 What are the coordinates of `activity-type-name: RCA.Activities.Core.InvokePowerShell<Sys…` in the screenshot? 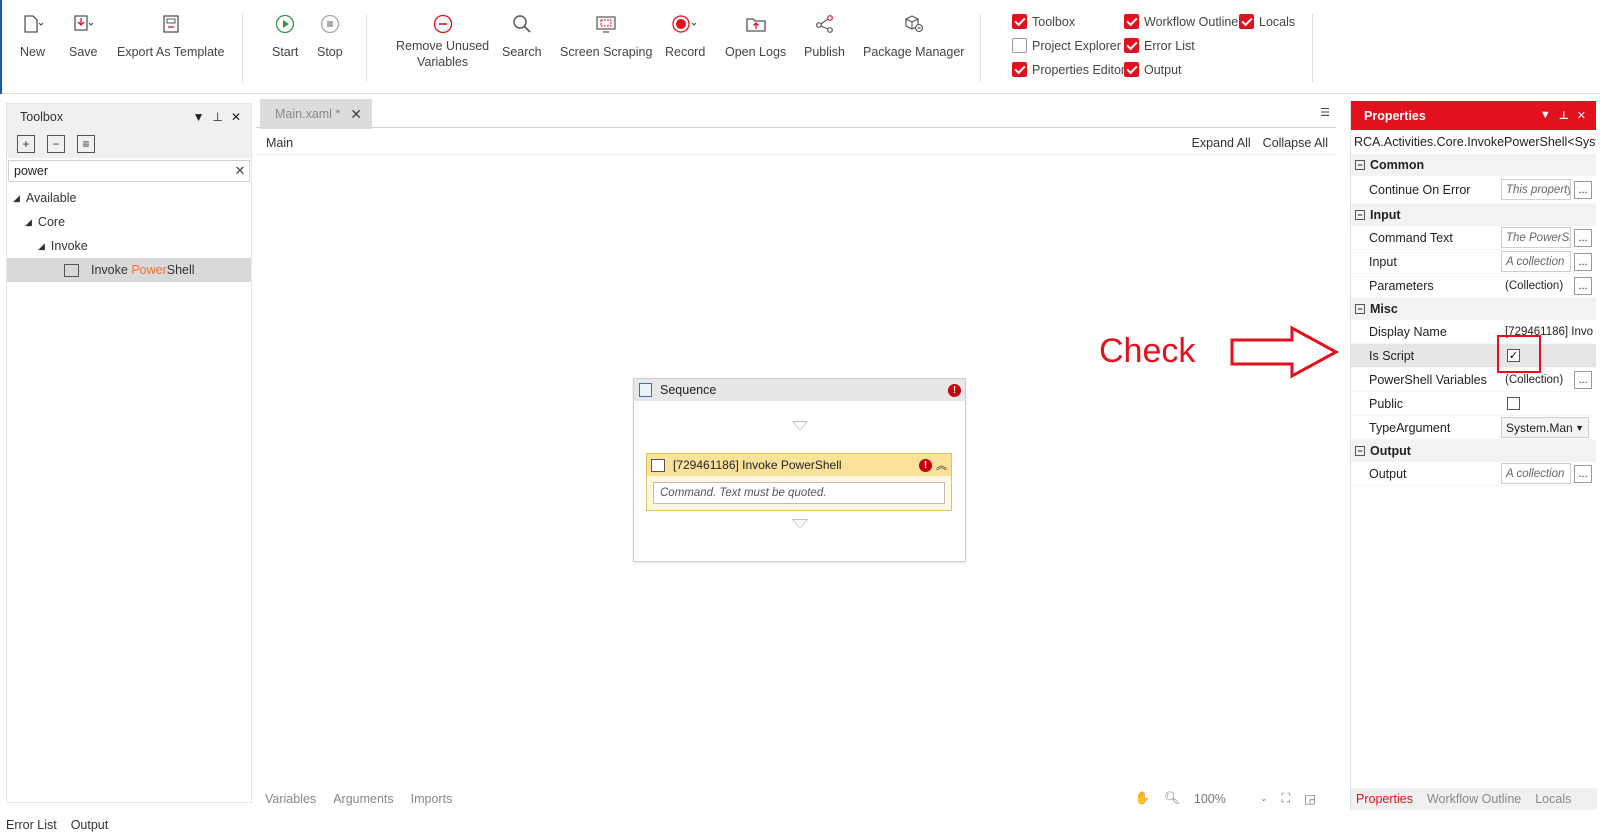 It's located at (1475, 142).